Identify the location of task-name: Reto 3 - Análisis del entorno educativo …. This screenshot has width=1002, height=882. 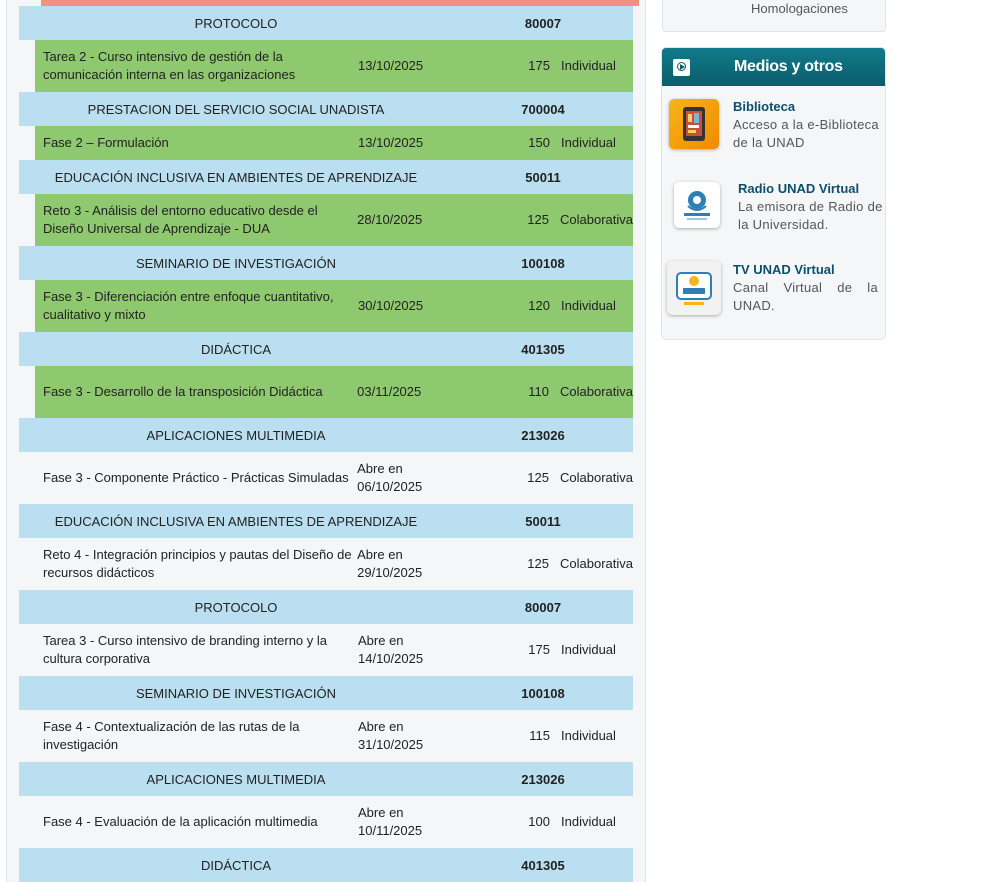
(196, 220).